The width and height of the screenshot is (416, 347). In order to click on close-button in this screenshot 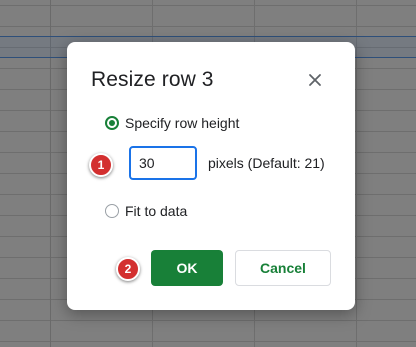, I will do `click(315, 80)`.